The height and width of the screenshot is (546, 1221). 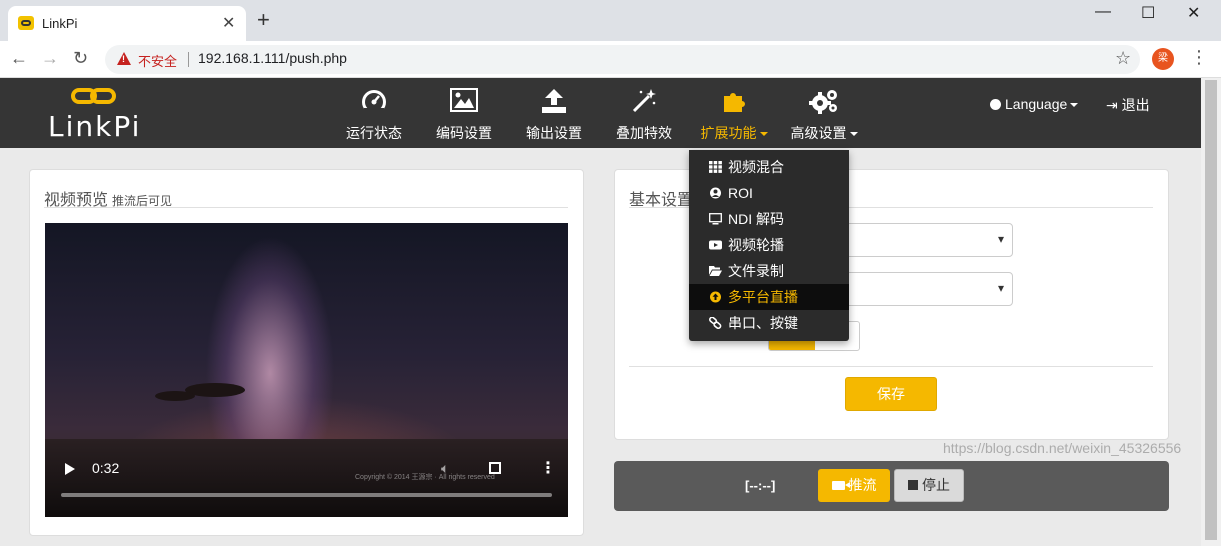 What do you see at coordinates (715, 167) in the screenshot?
I see `grid-icon` at bounding box center [715, 167].